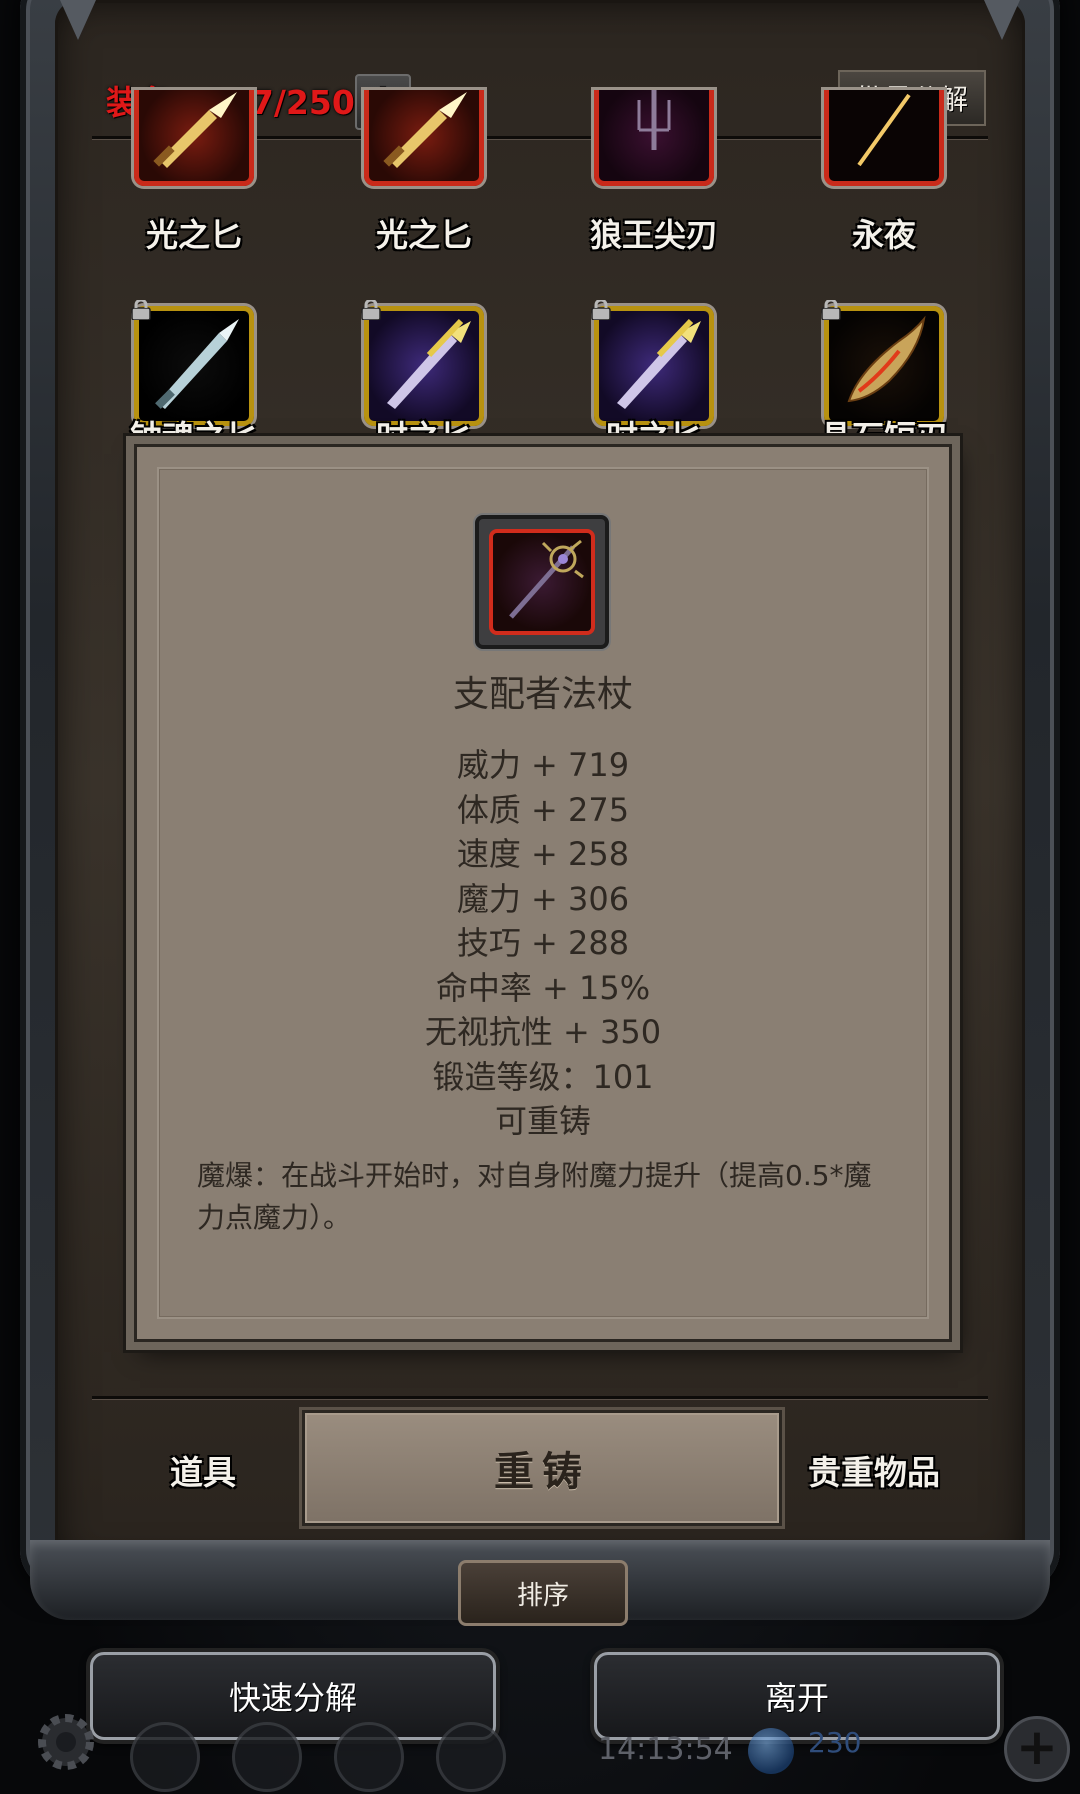  Describe the element at coordinates (543, 765) in the screenshot. I see `stat-line: 威力 + 719` at that location.